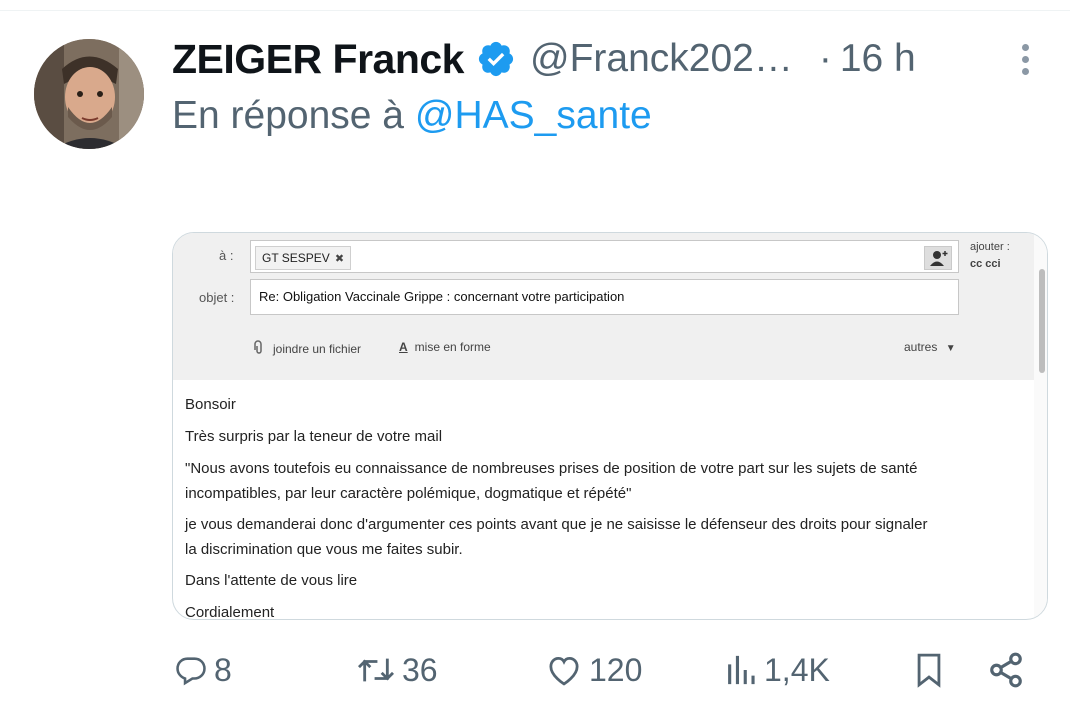 The height and width of the screenshot is (717, 1070). What do you see at coordinates (533, 115) in the screenshot?
I see `reply-mention-link: @HAS_sante` at bounding box center [533, 115].